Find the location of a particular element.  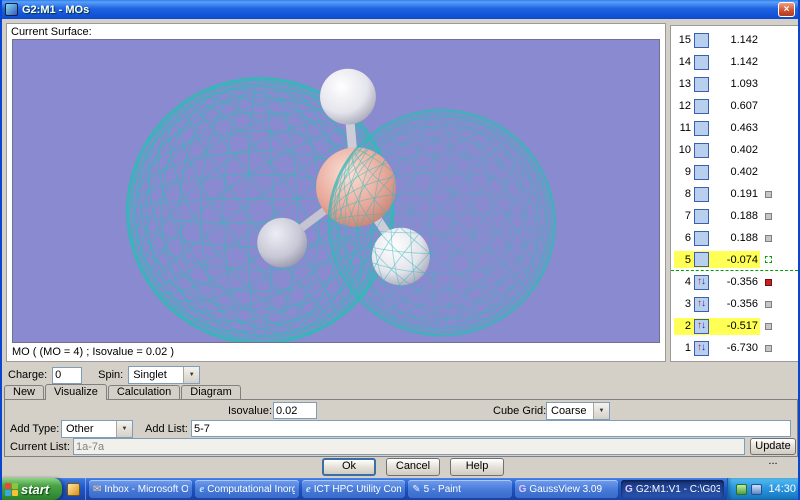

charge-label: Charge: is located at coordinates (28, 375).